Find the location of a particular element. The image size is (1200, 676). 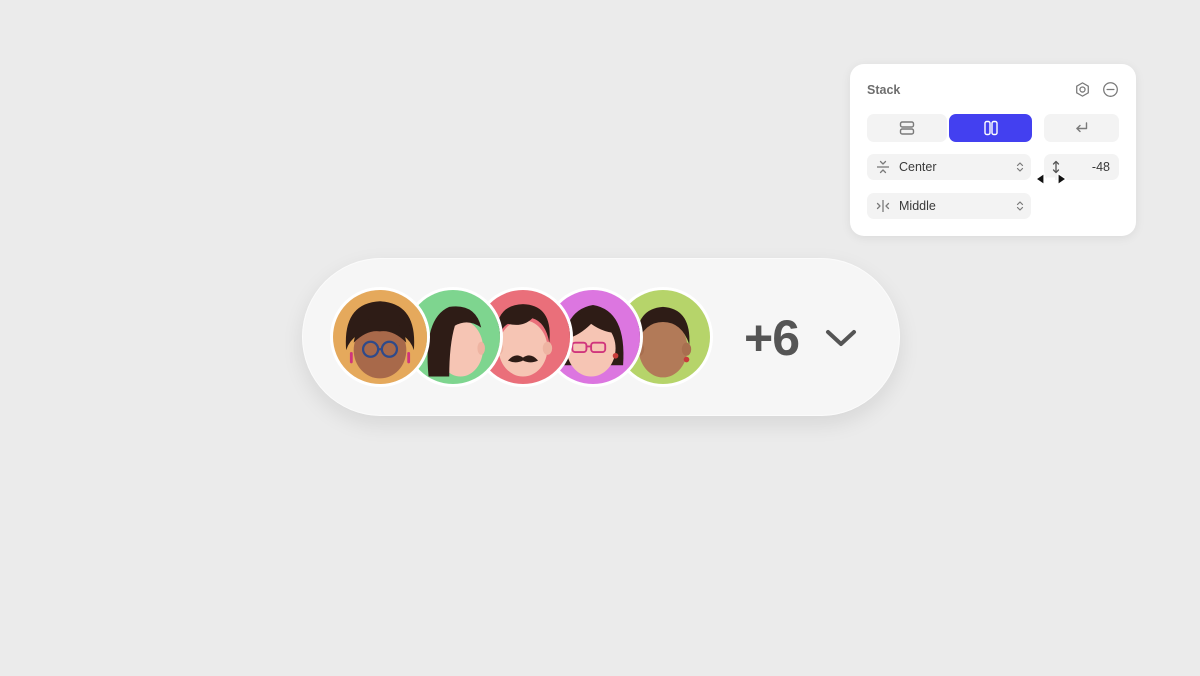

direction-horizontal-button is located at coordinates (990, 128).